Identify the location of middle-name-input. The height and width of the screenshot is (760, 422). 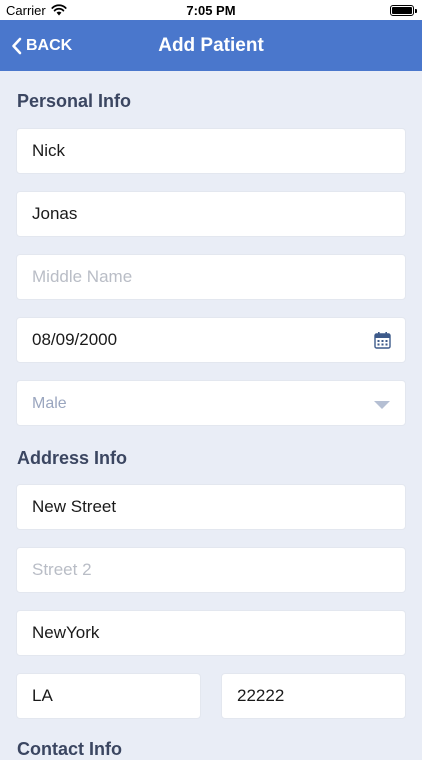
(211, 277).